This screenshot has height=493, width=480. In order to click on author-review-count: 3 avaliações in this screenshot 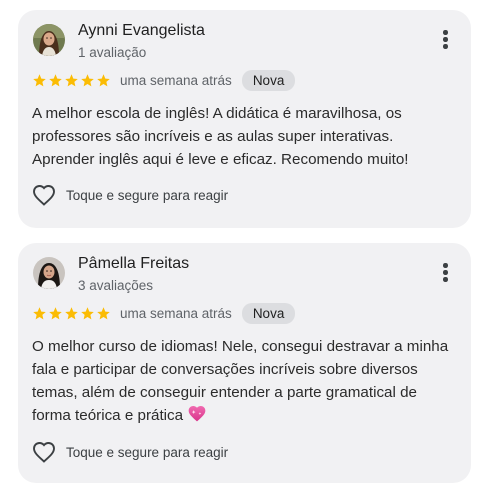, I will do `click(116, 285)`.